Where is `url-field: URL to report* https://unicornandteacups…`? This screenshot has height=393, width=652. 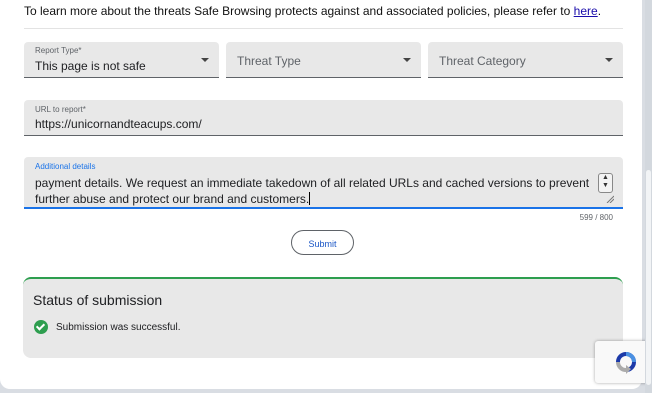 url-field: URL to report* https://unicornandteacups… is located at coordinates (323, 118).